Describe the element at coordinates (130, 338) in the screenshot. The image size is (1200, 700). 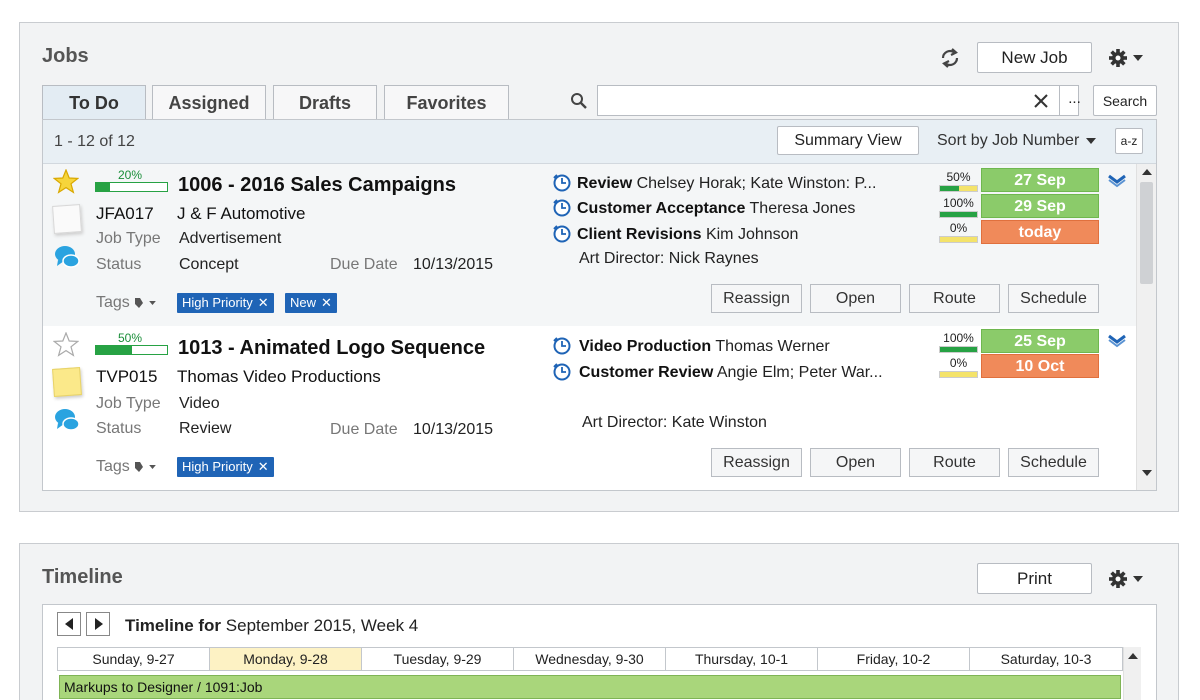
I see `job-percent-label: 50%` at that location.